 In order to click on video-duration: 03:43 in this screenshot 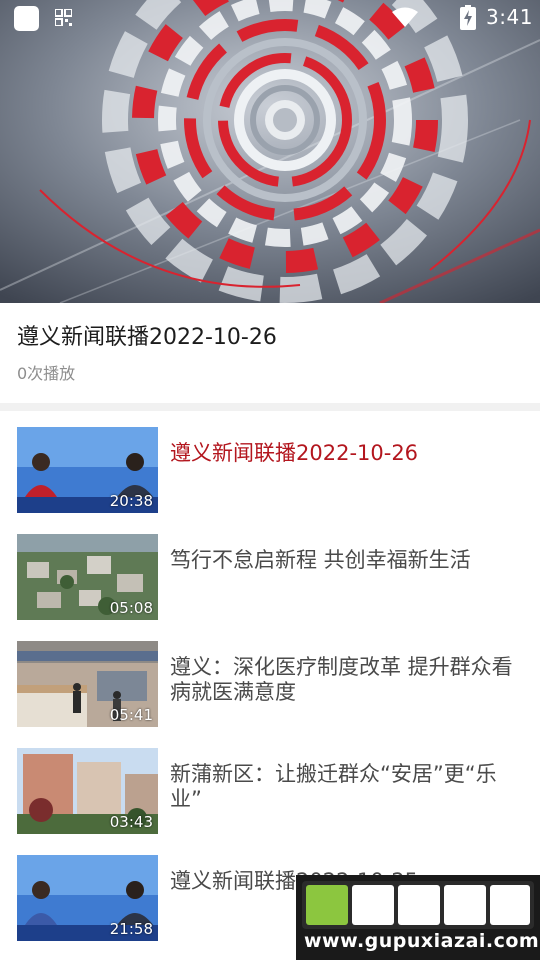, I will do `click(131, 822)`.